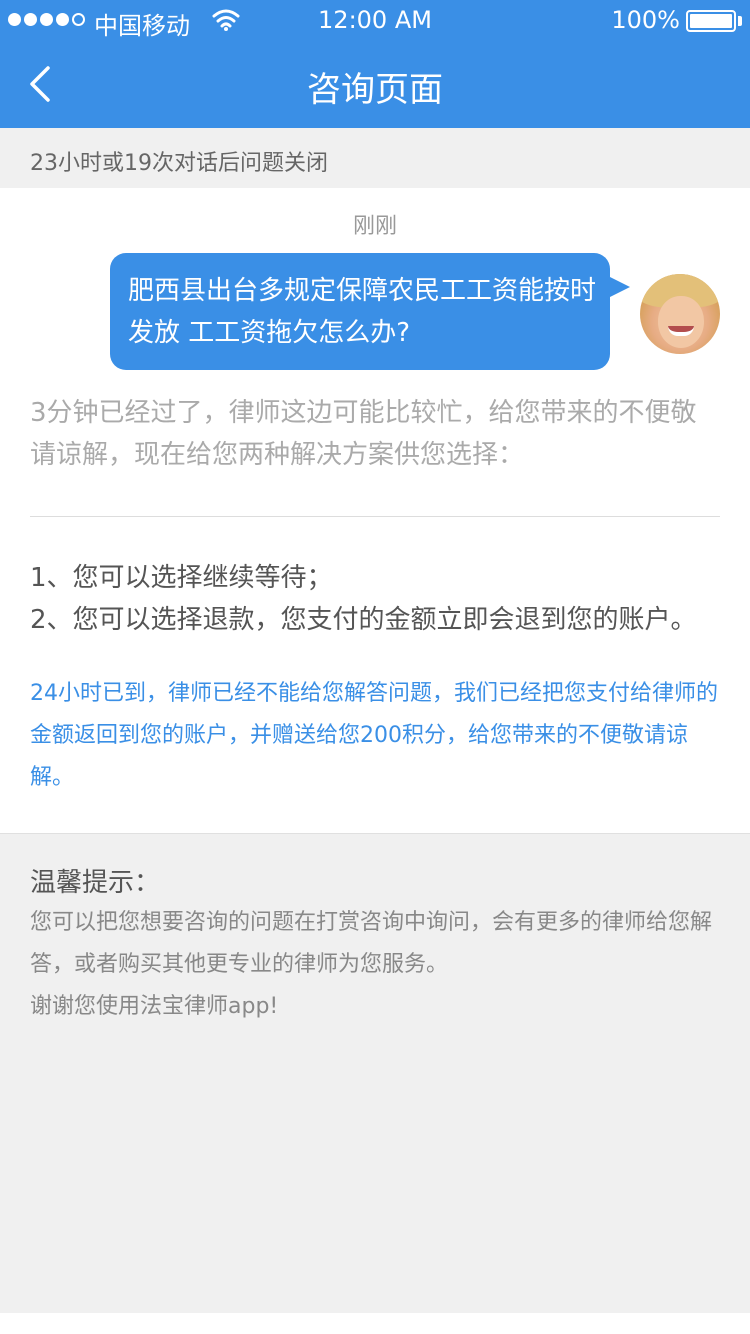 Image resolution: width=750 pixels, height=1334 pixels. Describe the element at coordinates (375, 158) in the screenshot. I see `notice-bar: 23小时或19次对话后问题关闭` at that location.